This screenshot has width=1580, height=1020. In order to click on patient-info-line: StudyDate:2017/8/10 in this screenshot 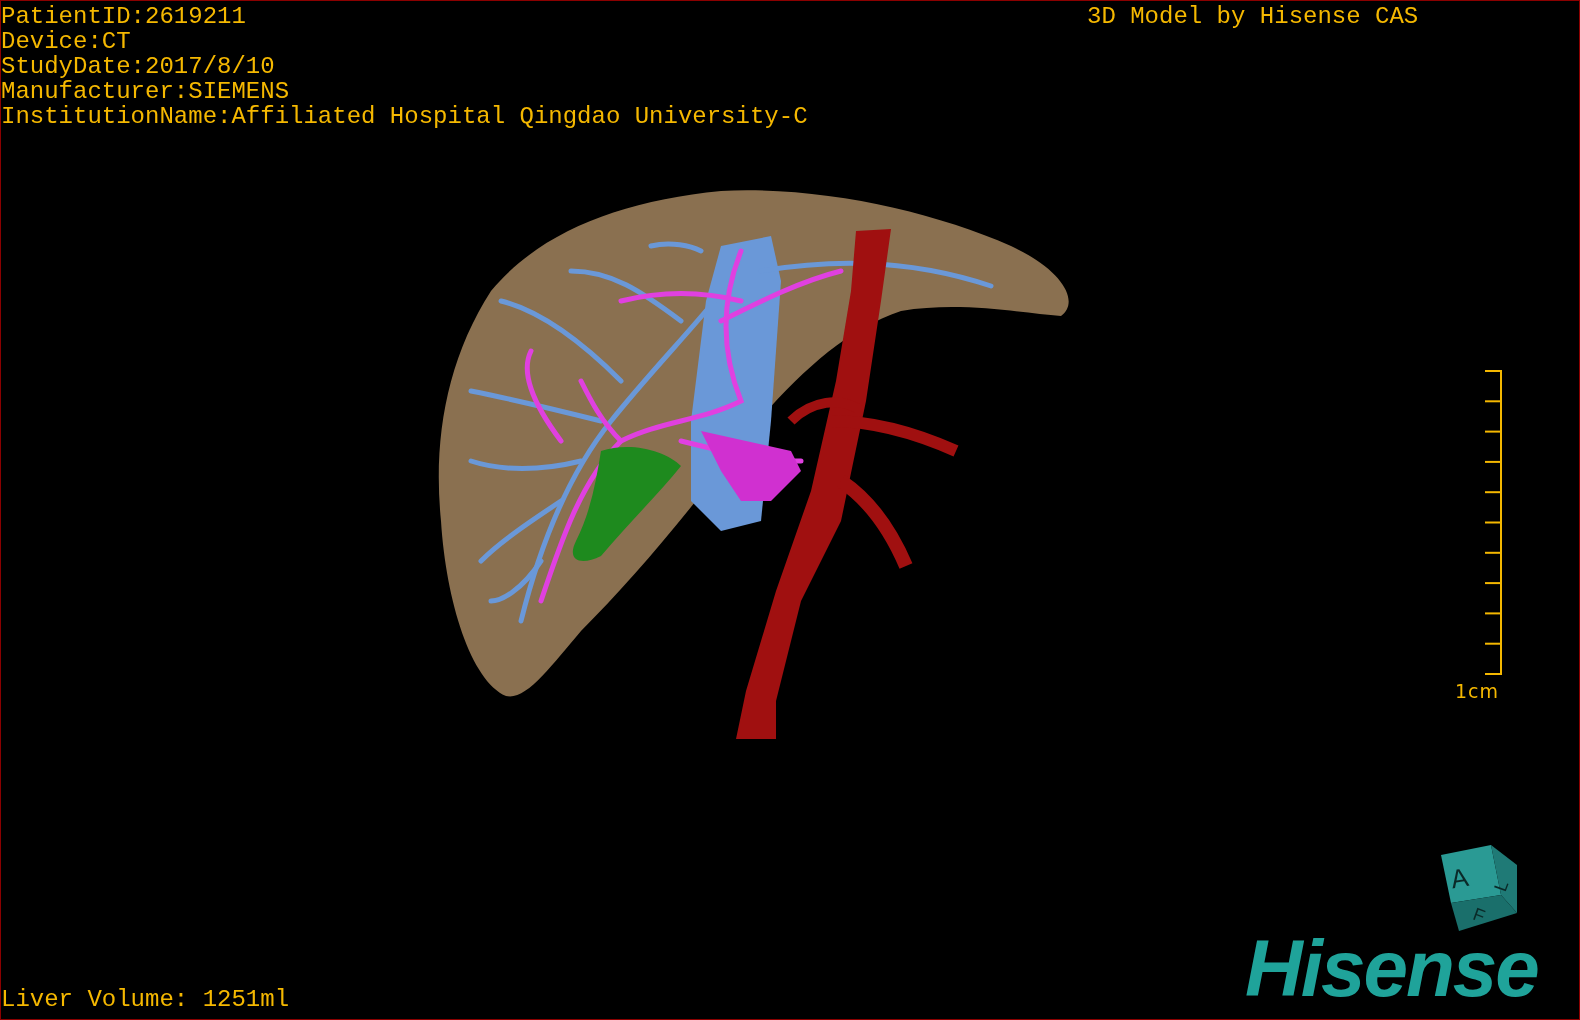, I will do `click(138, 66)`.